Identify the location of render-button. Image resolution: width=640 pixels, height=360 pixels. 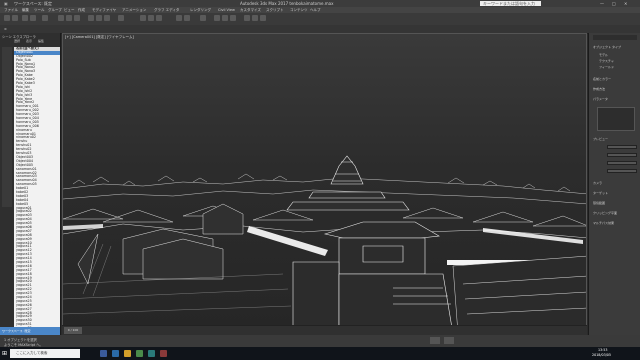
(622, 171).